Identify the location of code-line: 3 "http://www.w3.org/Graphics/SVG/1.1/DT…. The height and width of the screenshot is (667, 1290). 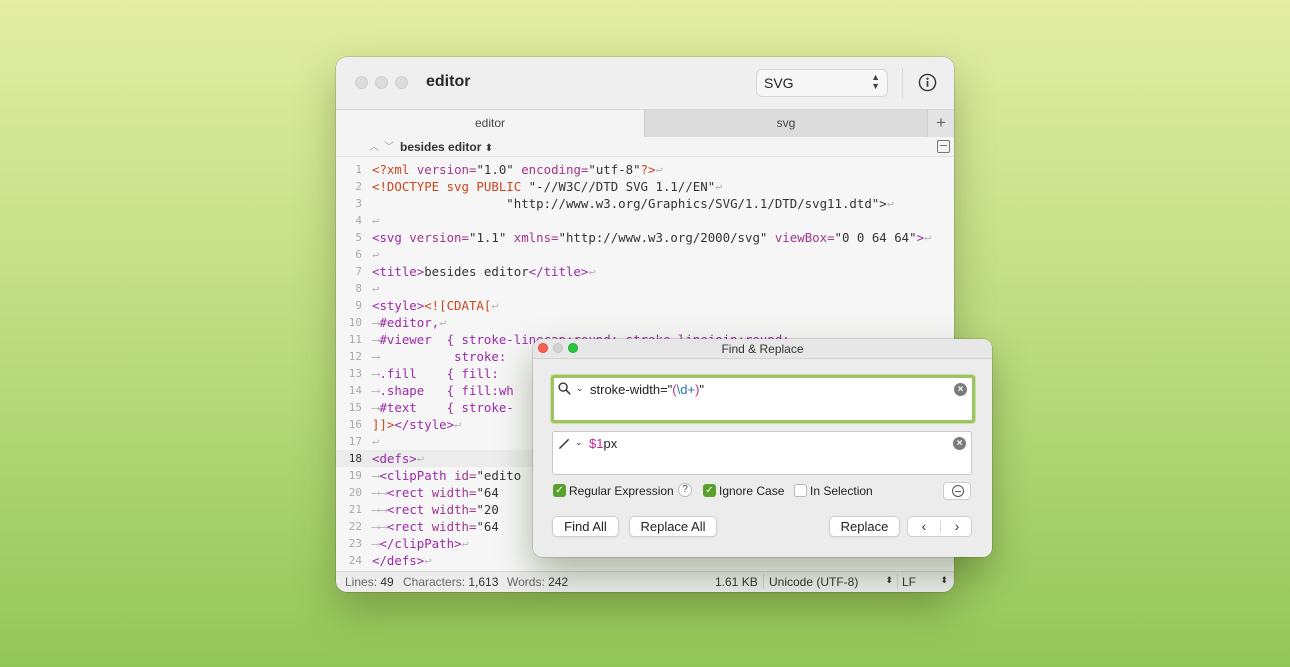
(645, 203).